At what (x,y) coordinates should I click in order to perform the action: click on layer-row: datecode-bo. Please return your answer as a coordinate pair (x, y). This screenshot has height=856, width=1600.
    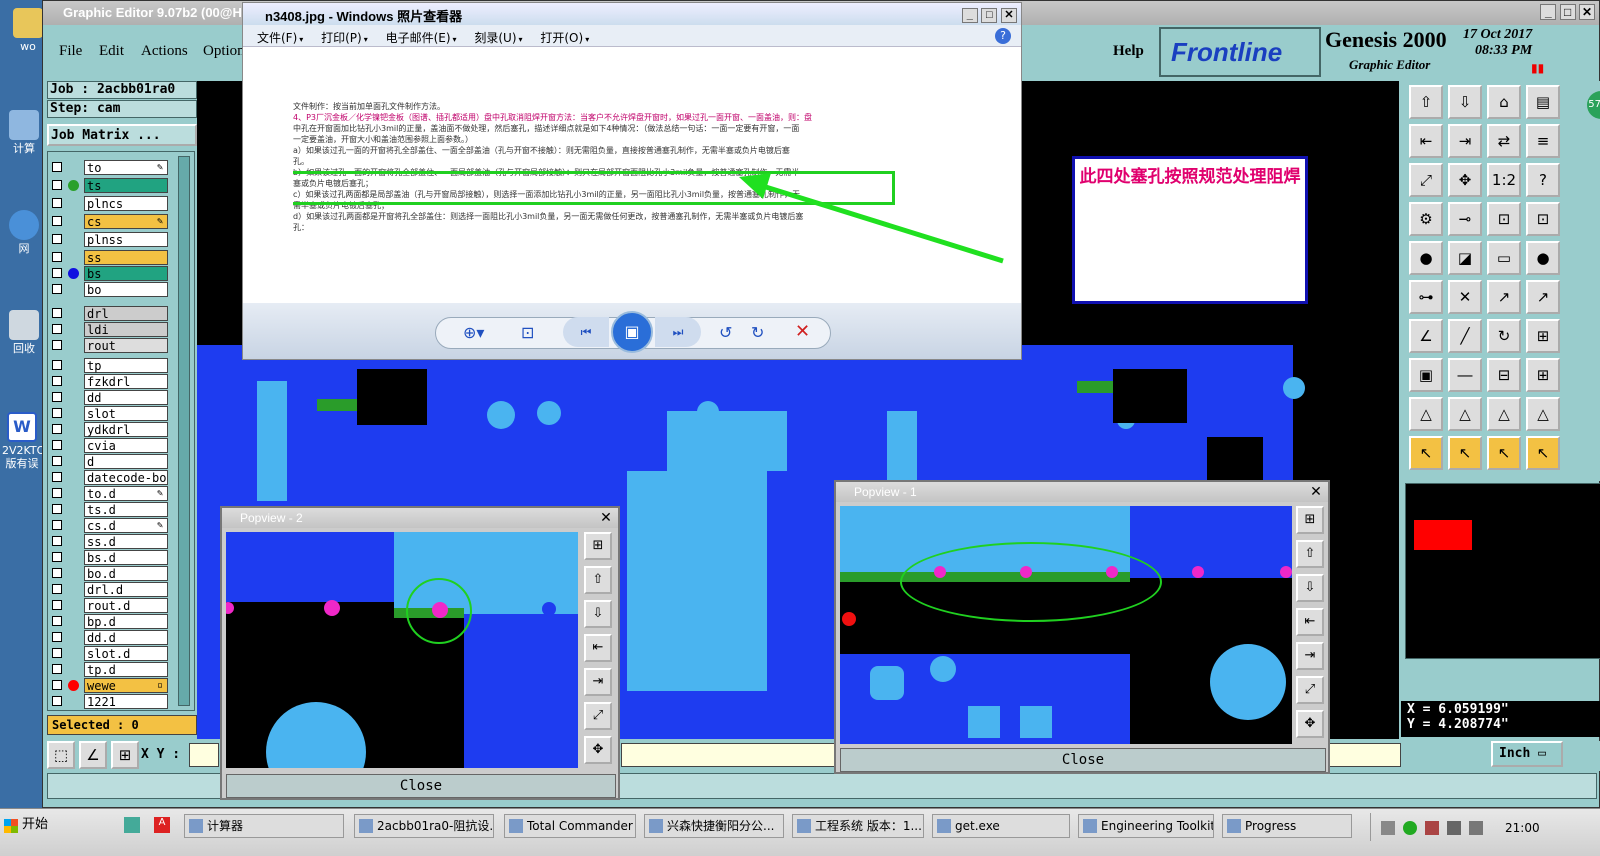
    Looking at the image, I should click on (111, 477).